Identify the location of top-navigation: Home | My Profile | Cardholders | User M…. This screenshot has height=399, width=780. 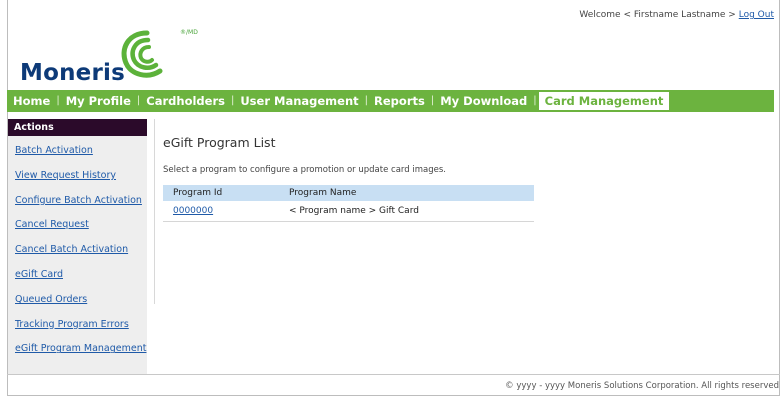
(390, 101).